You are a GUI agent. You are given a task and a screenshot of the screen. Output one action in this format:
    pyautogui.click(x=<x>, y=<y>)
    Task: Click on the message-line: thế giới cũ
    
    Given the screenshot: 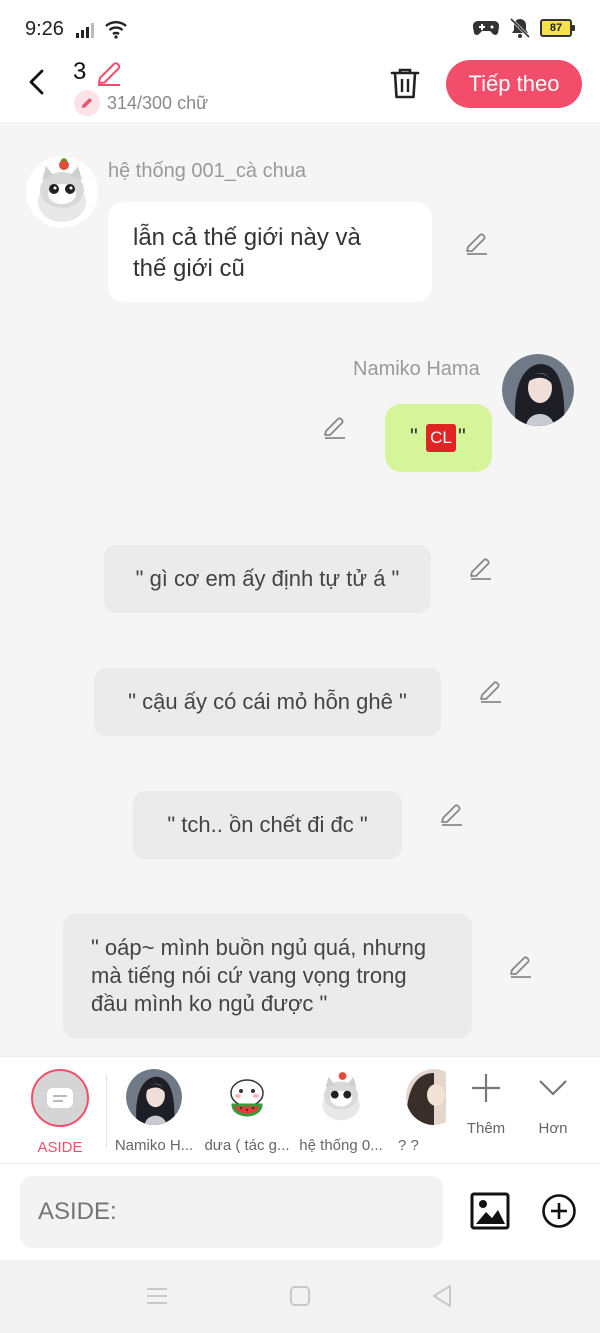 What is the action you would take?
    pyautogui.click(x=189, y=268)
    